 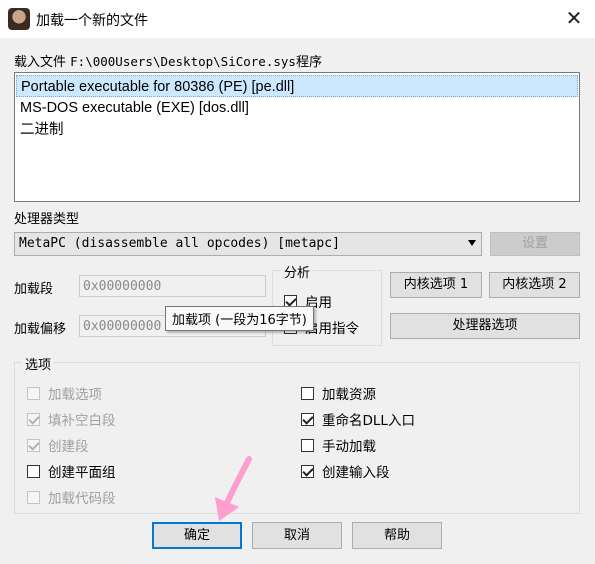 I want to click on option-checkbox: 创建输入段, so click(x=345, y=471).